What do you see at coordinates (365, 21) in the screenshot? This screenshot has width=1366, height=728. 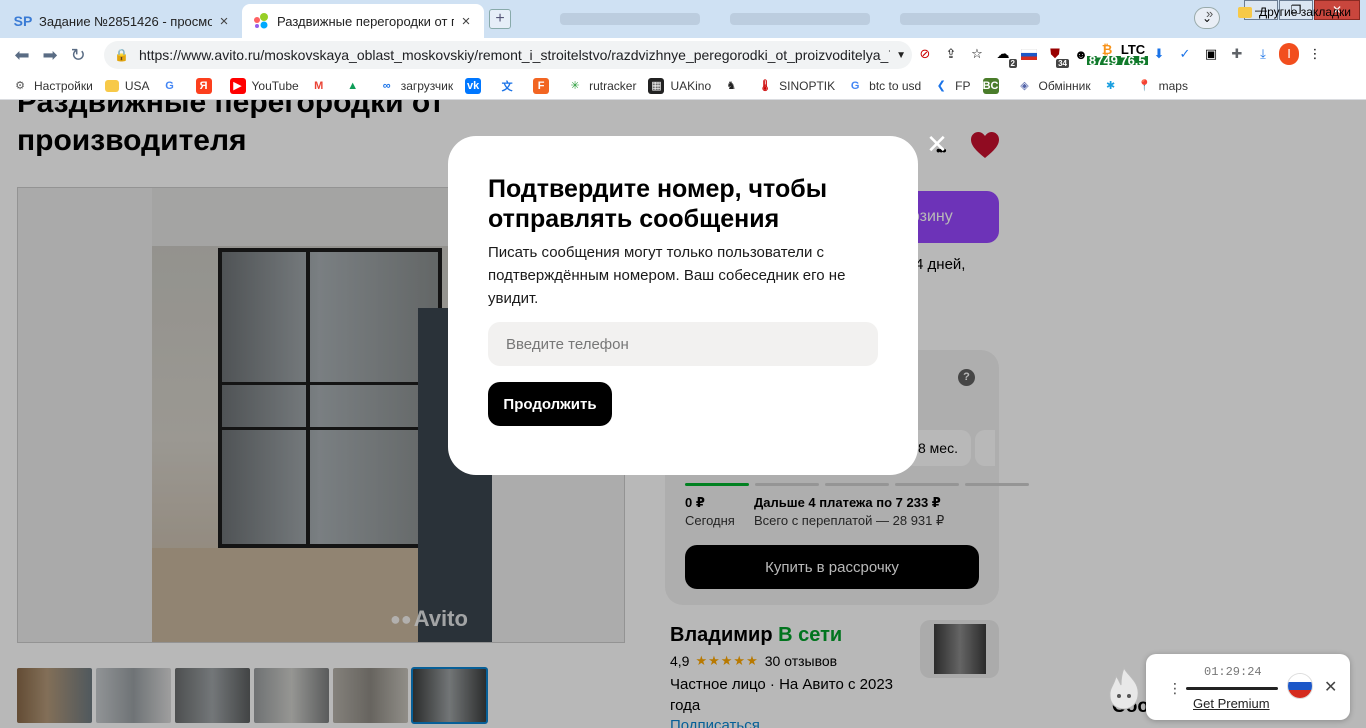 I see `tab-title: Раздвижные перегородки от про` at bounding box center [365, 21].